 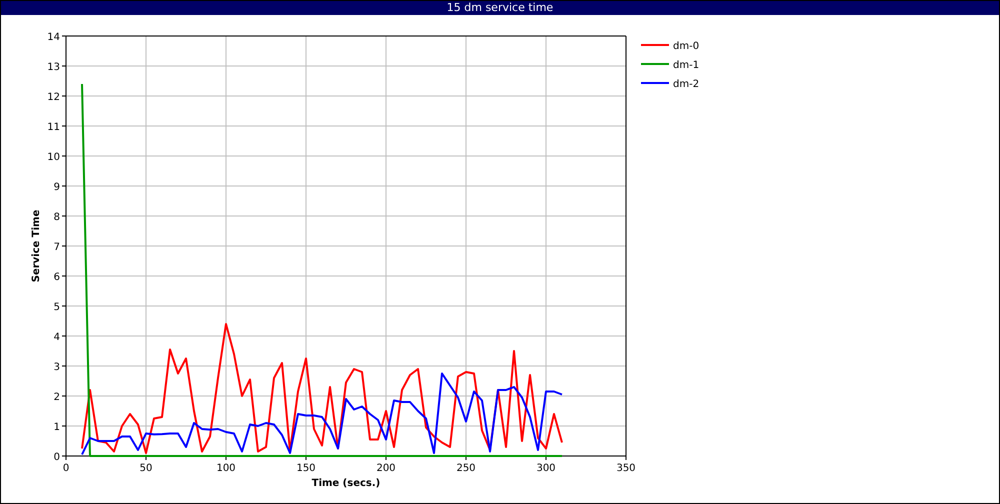 I want to click on tick-label: 14, so click(x=53, y=37).